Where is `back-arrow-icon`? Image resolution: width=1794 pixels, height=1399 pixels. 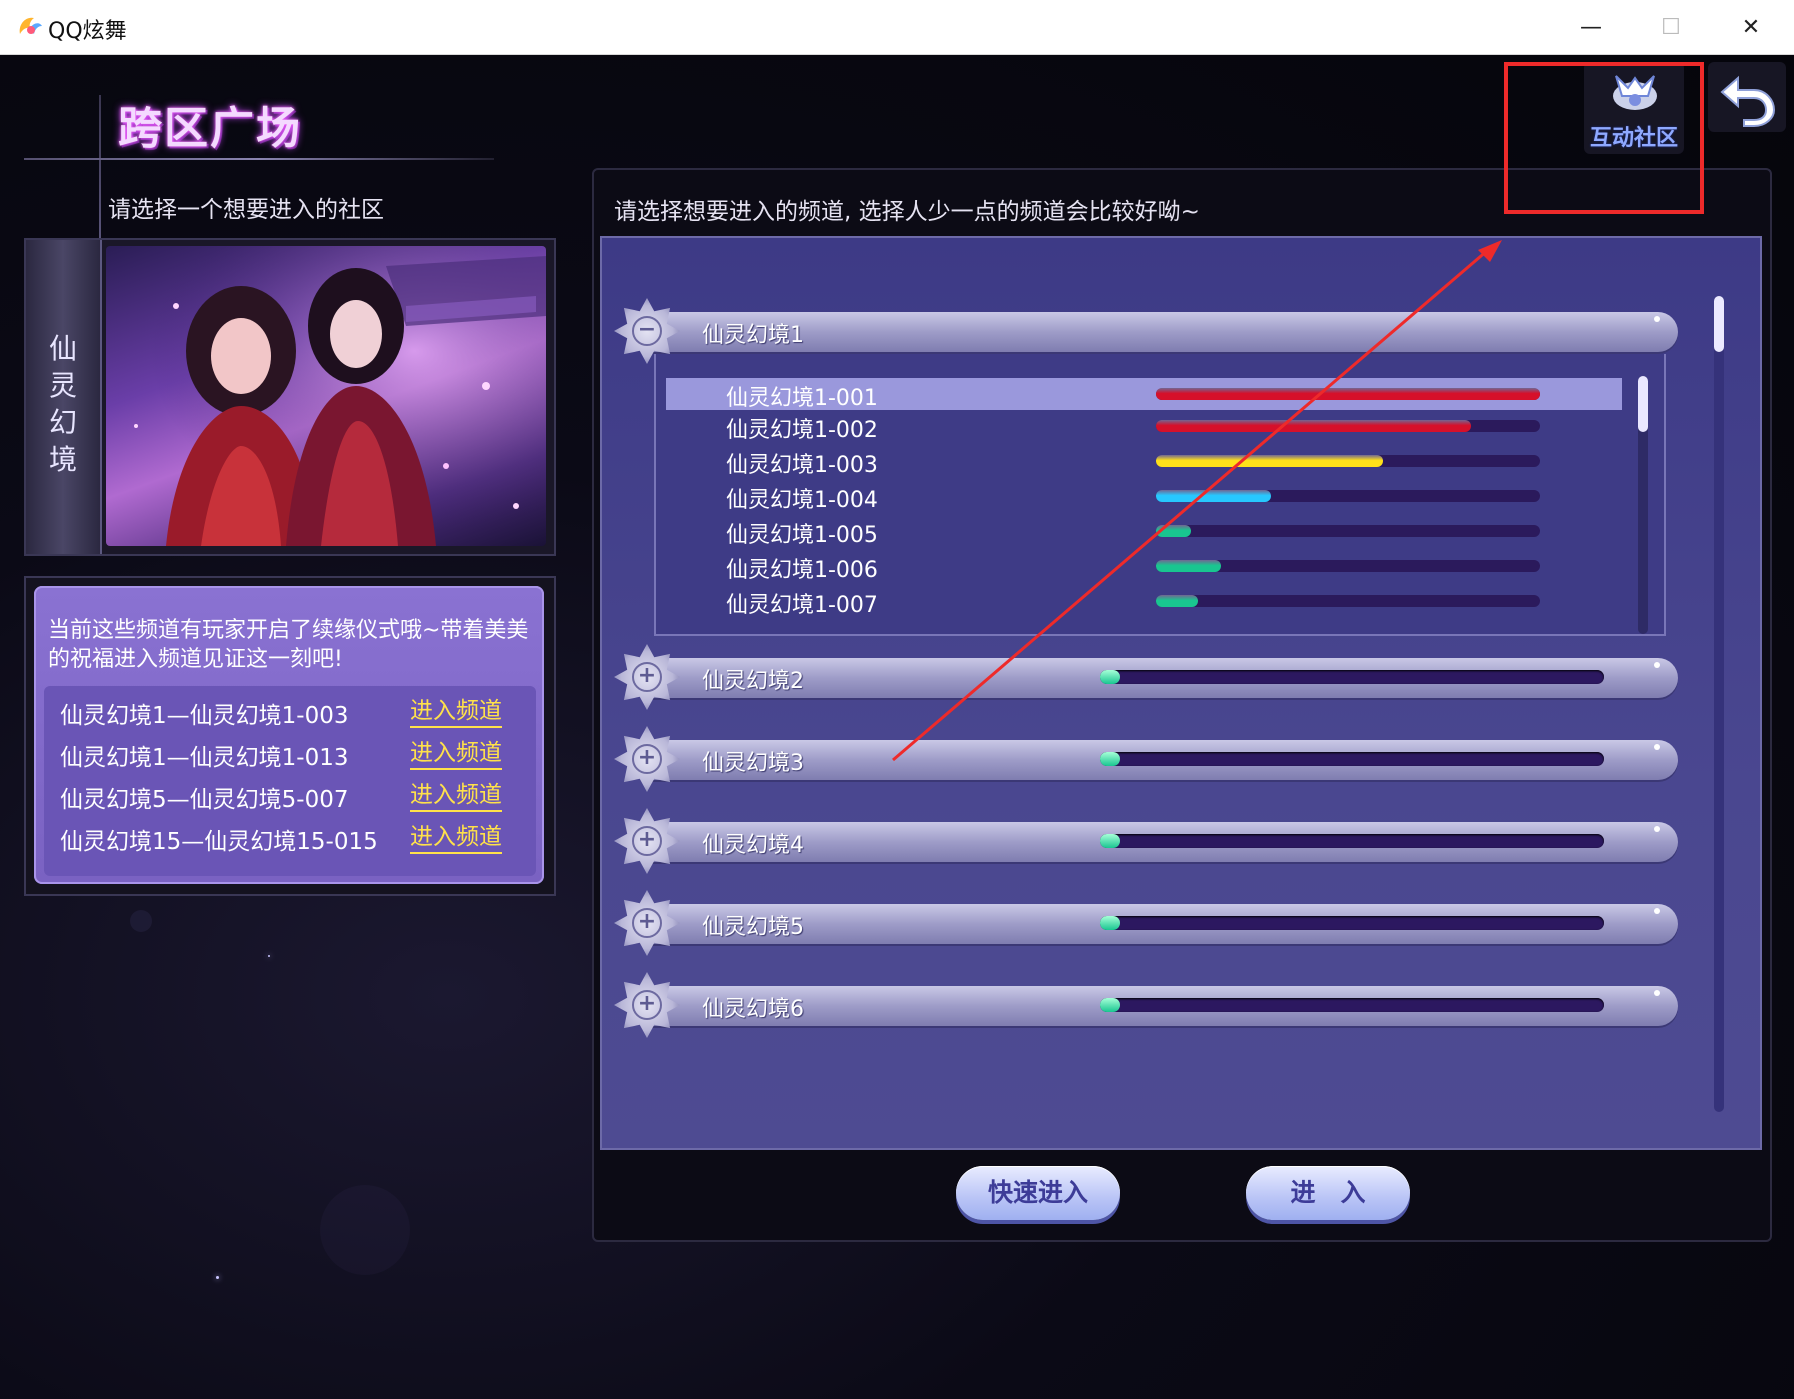
back-arrow-icon is located at coordinates (1748, 101).